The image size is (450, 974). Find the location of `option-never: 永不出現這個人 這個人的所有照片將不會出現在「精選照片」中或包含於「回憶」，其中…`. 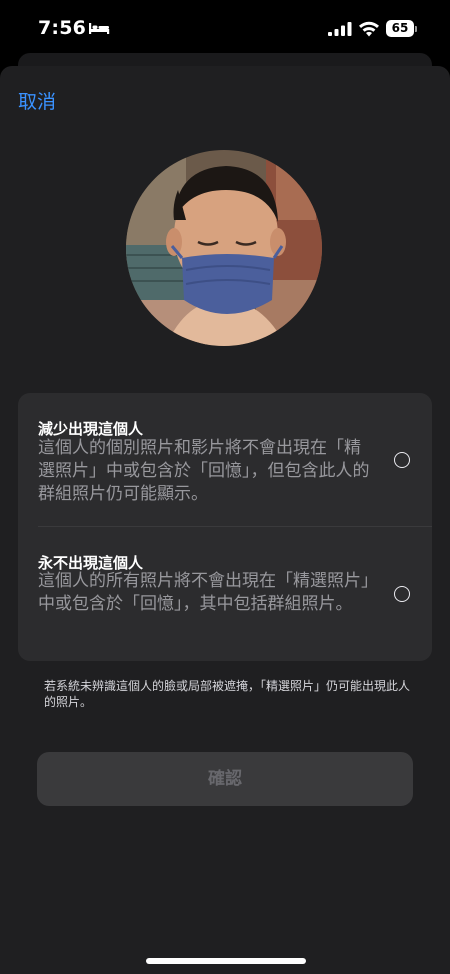

option-never: 永不出現這個人 這個人的所有照片將不會出現在「精選照片」中或包含於「回憶」，其中… is located at coordinates (225, 594).